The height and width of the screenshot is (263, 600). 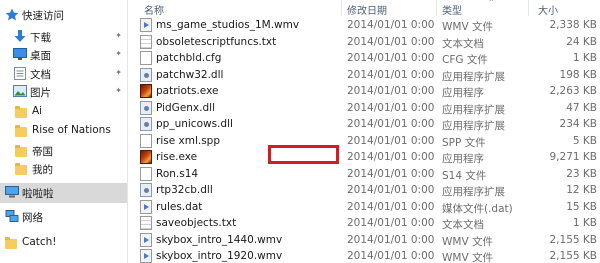 I want to click on nav-folder-rise-of-nations: Rise of Nations, so click(x=63, y=131).